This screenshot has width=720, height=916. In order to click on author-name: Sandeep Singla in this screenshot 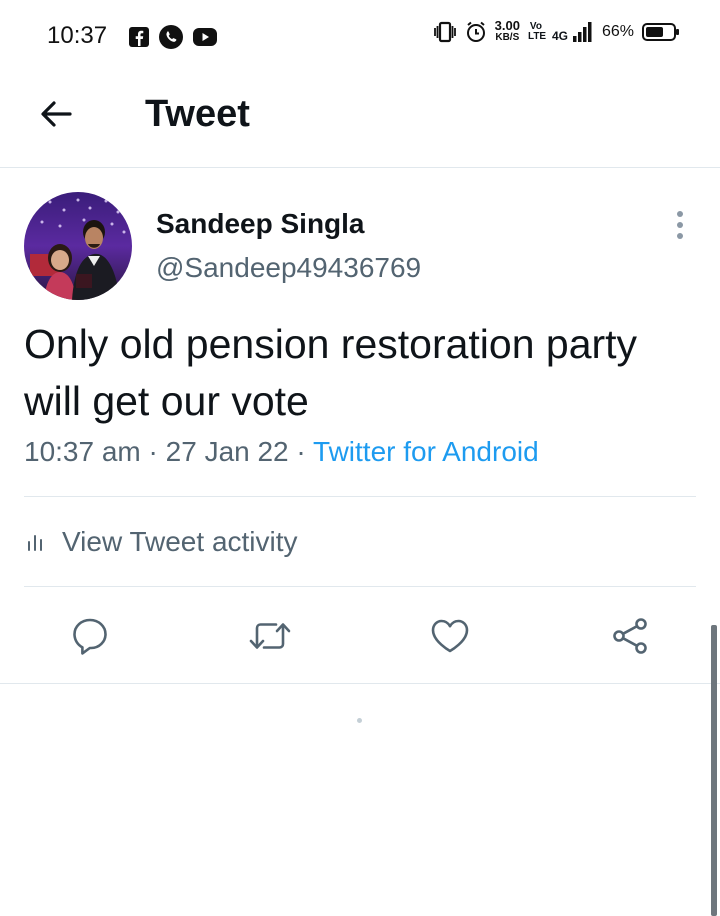, I will do `click(260, 224)`.